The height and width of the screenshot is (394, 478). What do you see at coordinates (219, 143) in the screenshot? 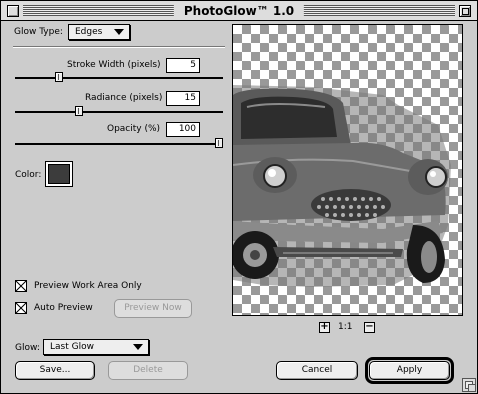
I see `opacity-slider-thumb` at bounding box center [219, 143].